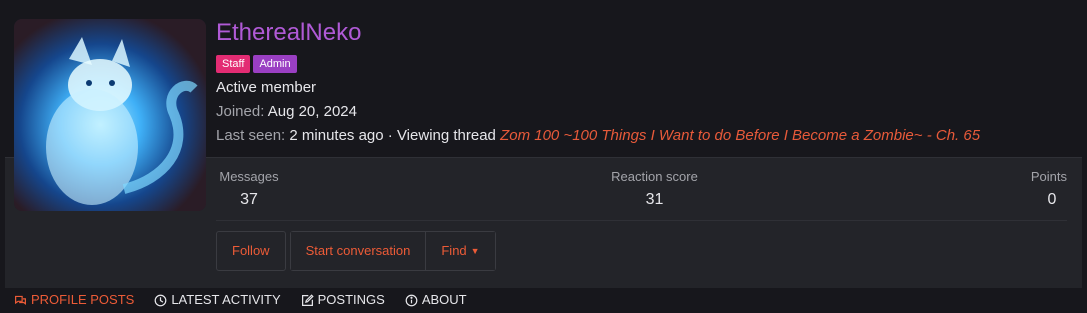 The height and width of the screenshot is (313, 1087). I want to click on last-seen-label: Last seen:, so click(251, 135).